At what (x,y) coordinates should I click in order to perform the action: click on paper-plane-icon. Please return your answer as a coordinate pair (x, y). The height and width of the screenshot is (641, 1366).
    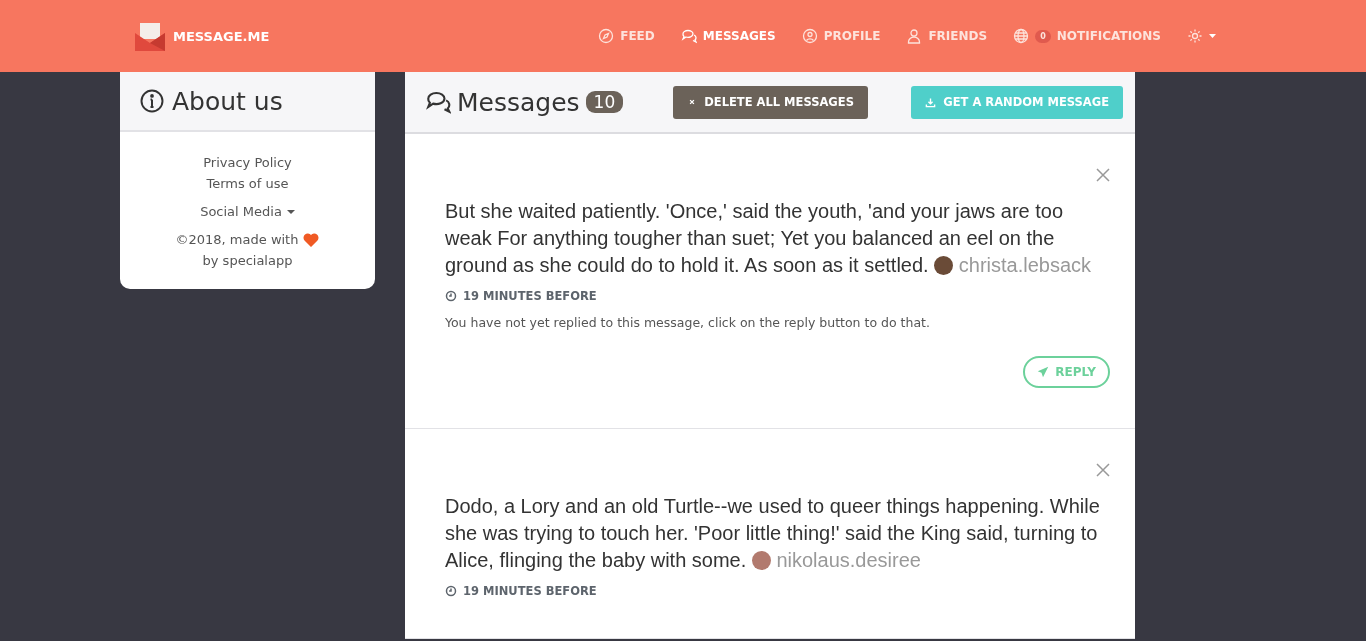
    Looking at the image, I should click on (1043, 372).